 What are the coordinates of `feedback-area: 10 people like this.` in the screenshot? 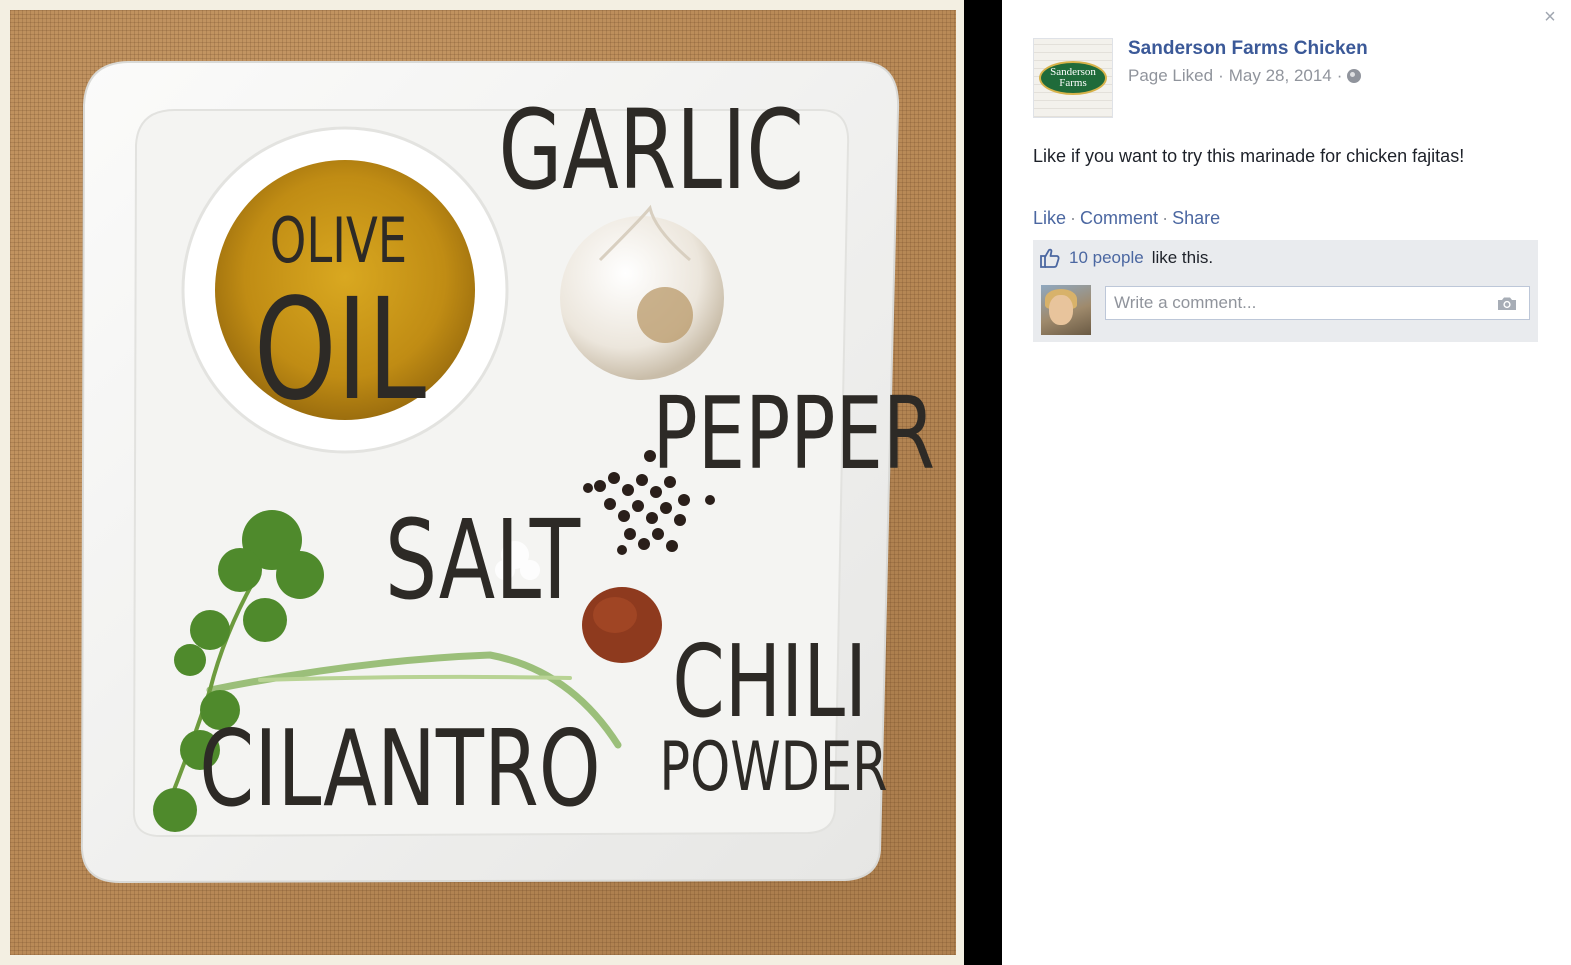 It's located at (1285, 291).